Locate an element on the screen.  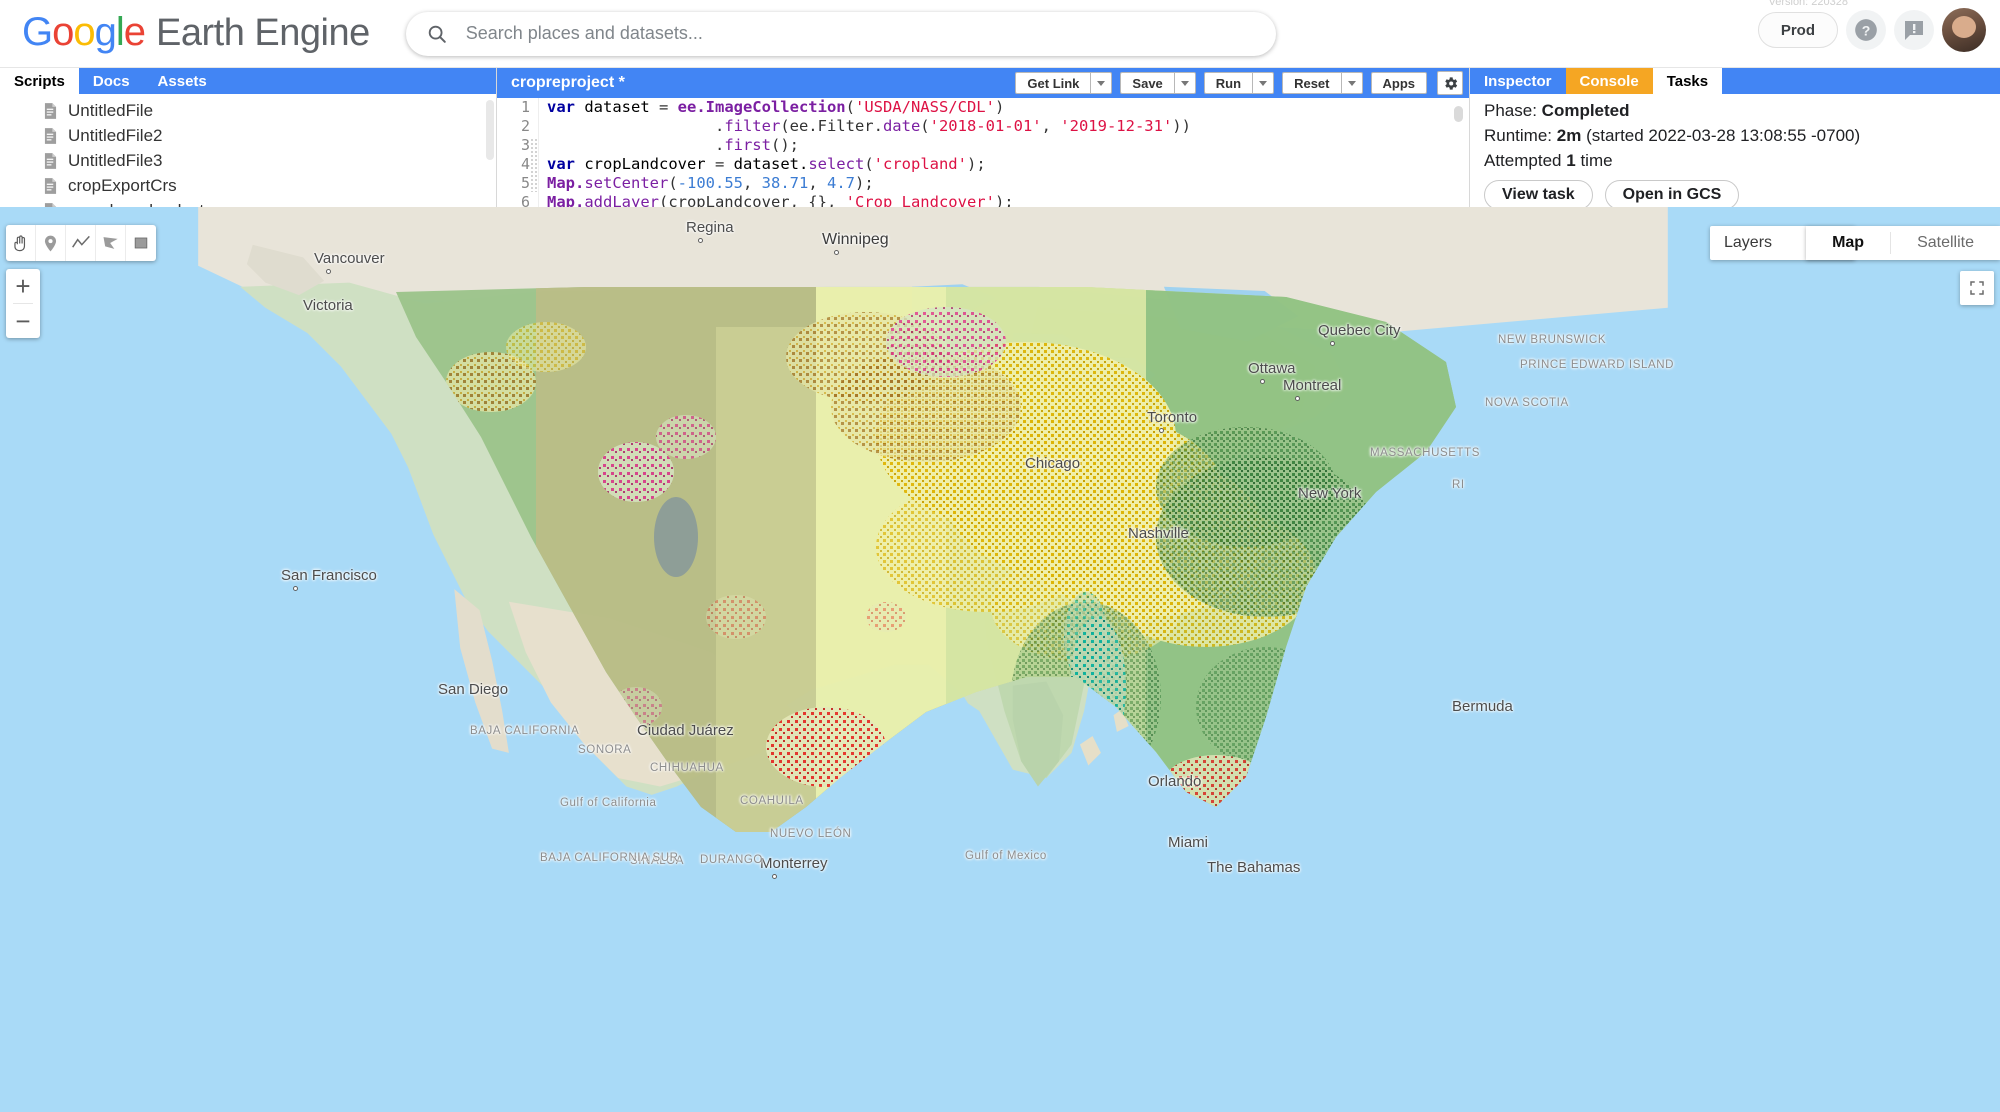
search-input is located at coordinates (870, 33).